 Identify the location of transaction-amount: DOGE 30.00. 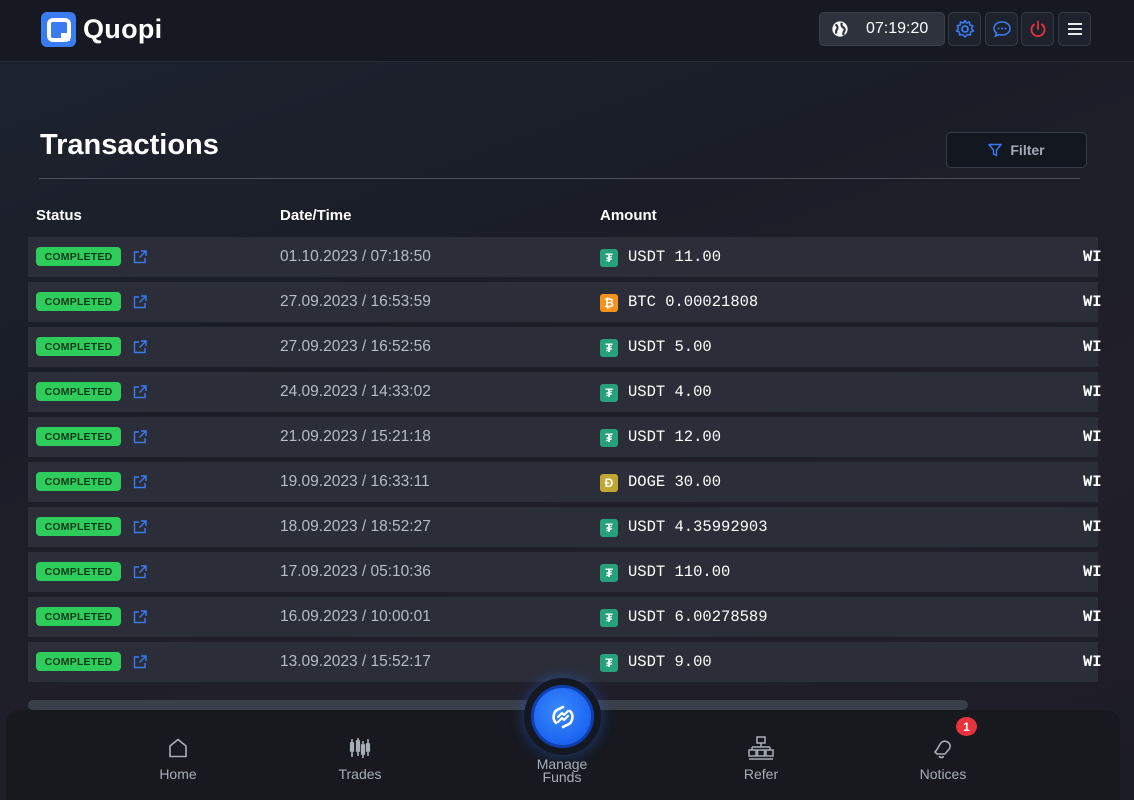
(675, 482).